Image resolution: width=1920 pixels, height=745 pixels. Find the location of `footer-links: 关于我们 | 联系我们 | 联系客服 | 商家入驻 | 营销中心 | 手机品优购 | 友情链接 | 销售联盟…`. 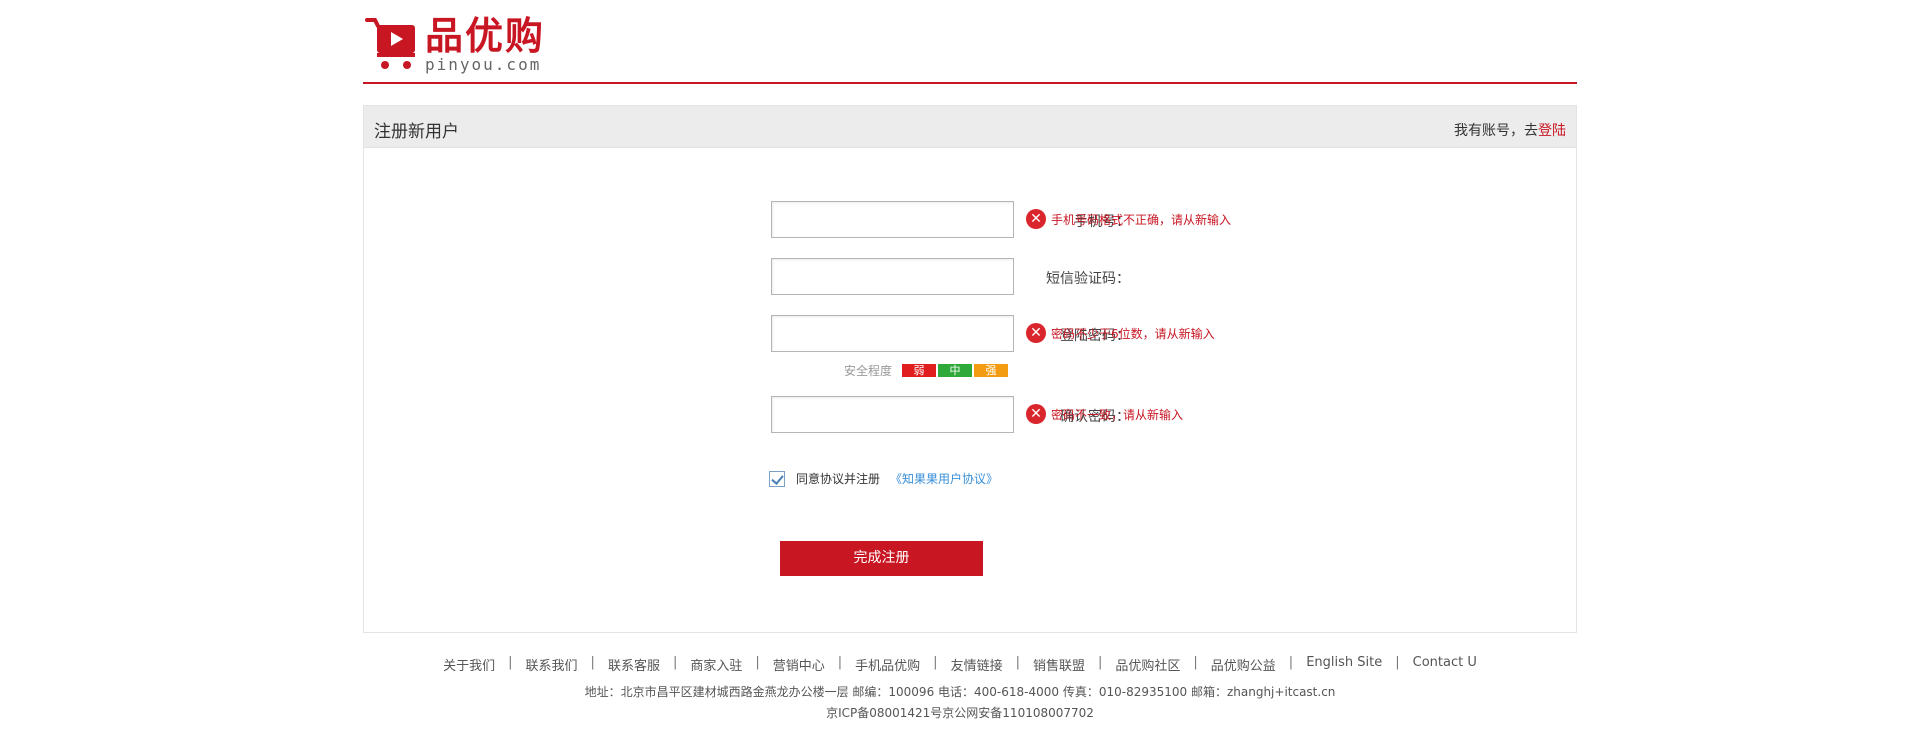

footer-links: 关于我们 | 联系我们 | 联系客服 | 商家入驻 | 营销中心 | 手机品优购 | 友情链接 | 销售联盟… is located at coordinates (960, 664).